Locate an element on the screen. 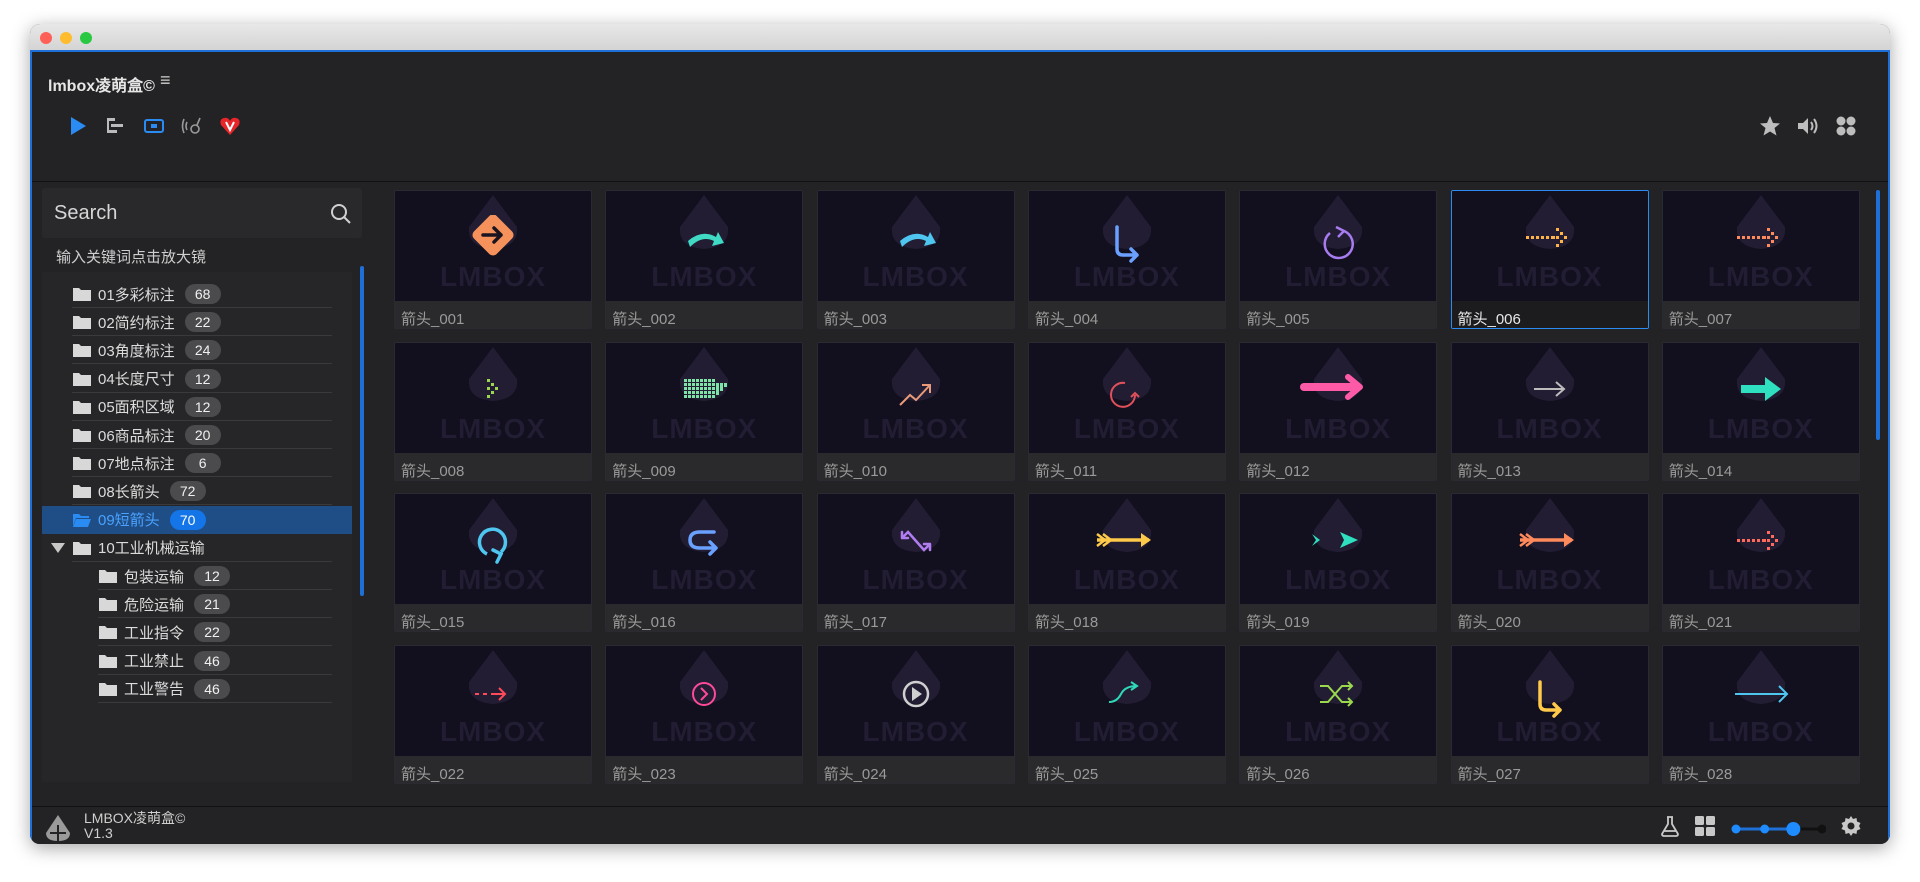 Image resolution: width=1920 pixels, height=882 pixels. zoom-window-button is located at coordinates (86, 38).